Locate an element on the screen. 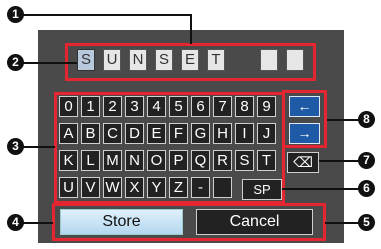 The width and height of the screenshot is (381, 249). callout-8-icon: 8 is located at coordinates (366, 119).